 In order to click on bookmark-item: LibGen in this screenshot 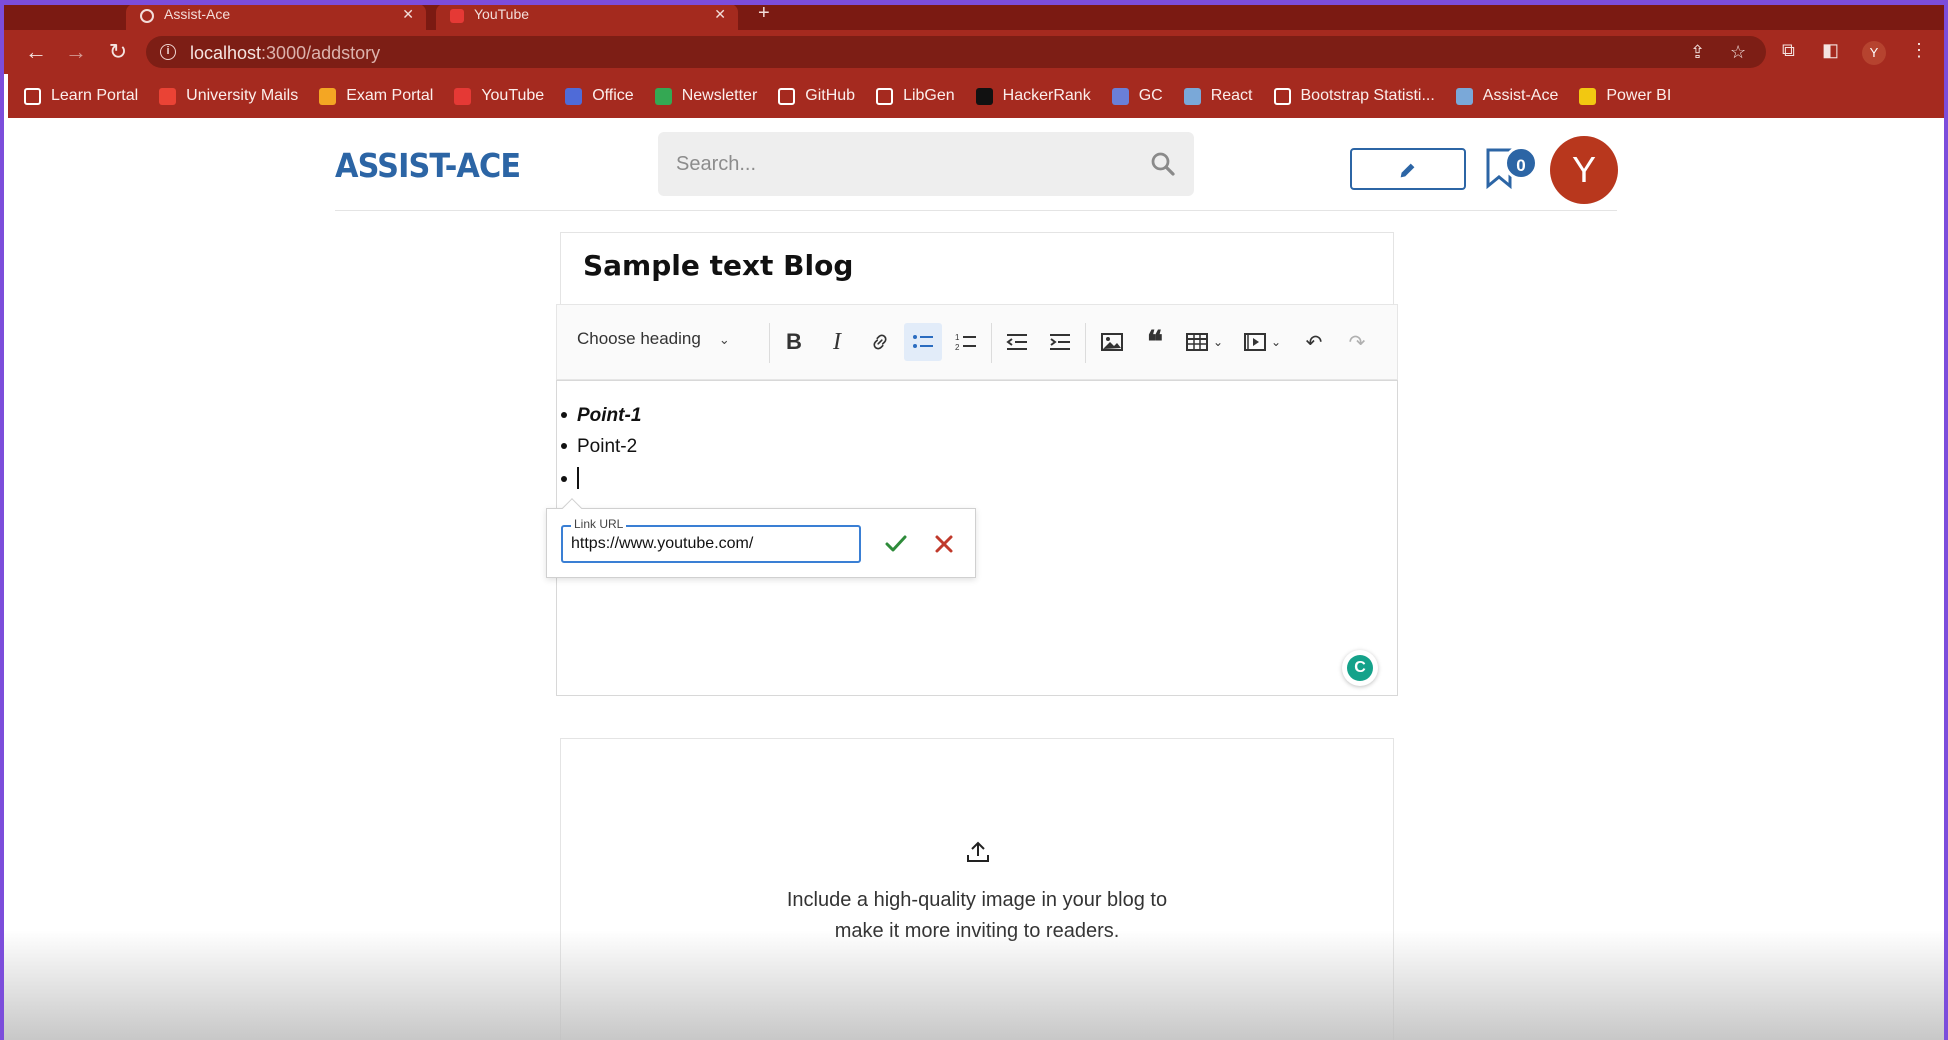, I will do `click(915, 96)`.